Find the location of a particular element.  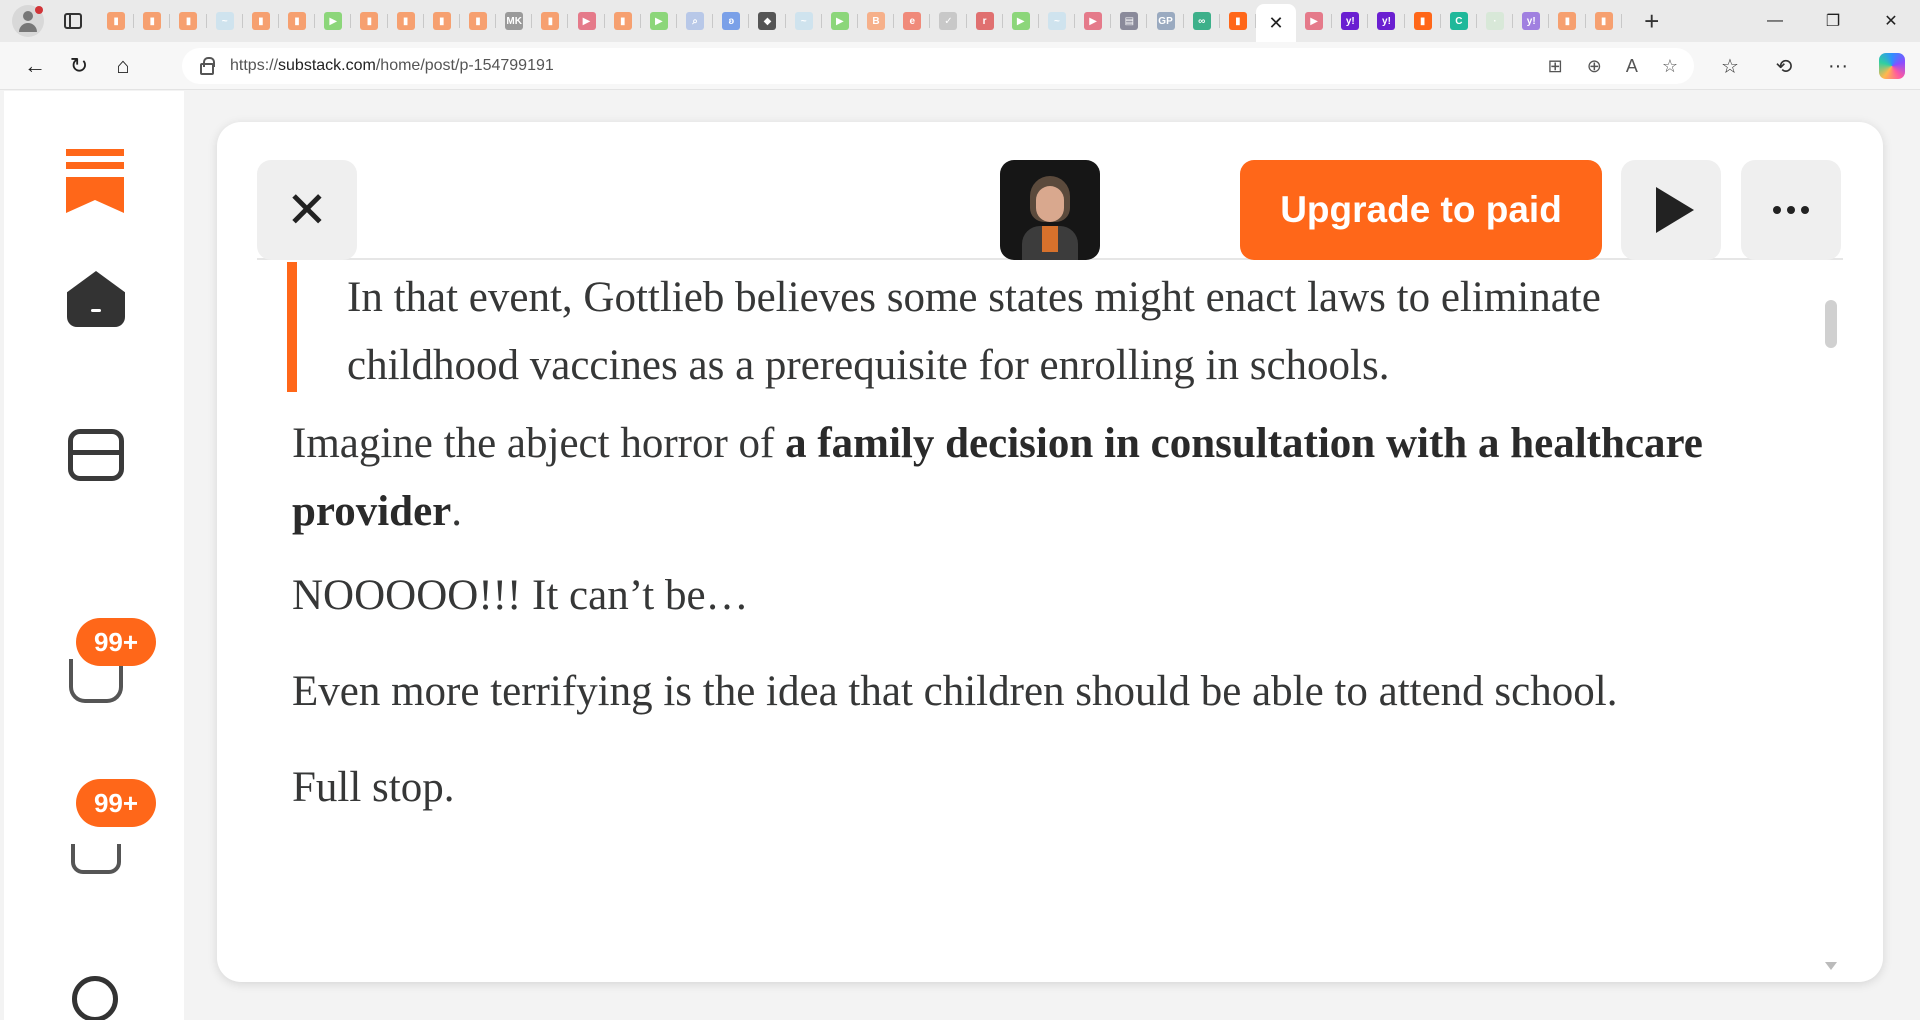

copilot-icon is located at coordinates (1892, 66).